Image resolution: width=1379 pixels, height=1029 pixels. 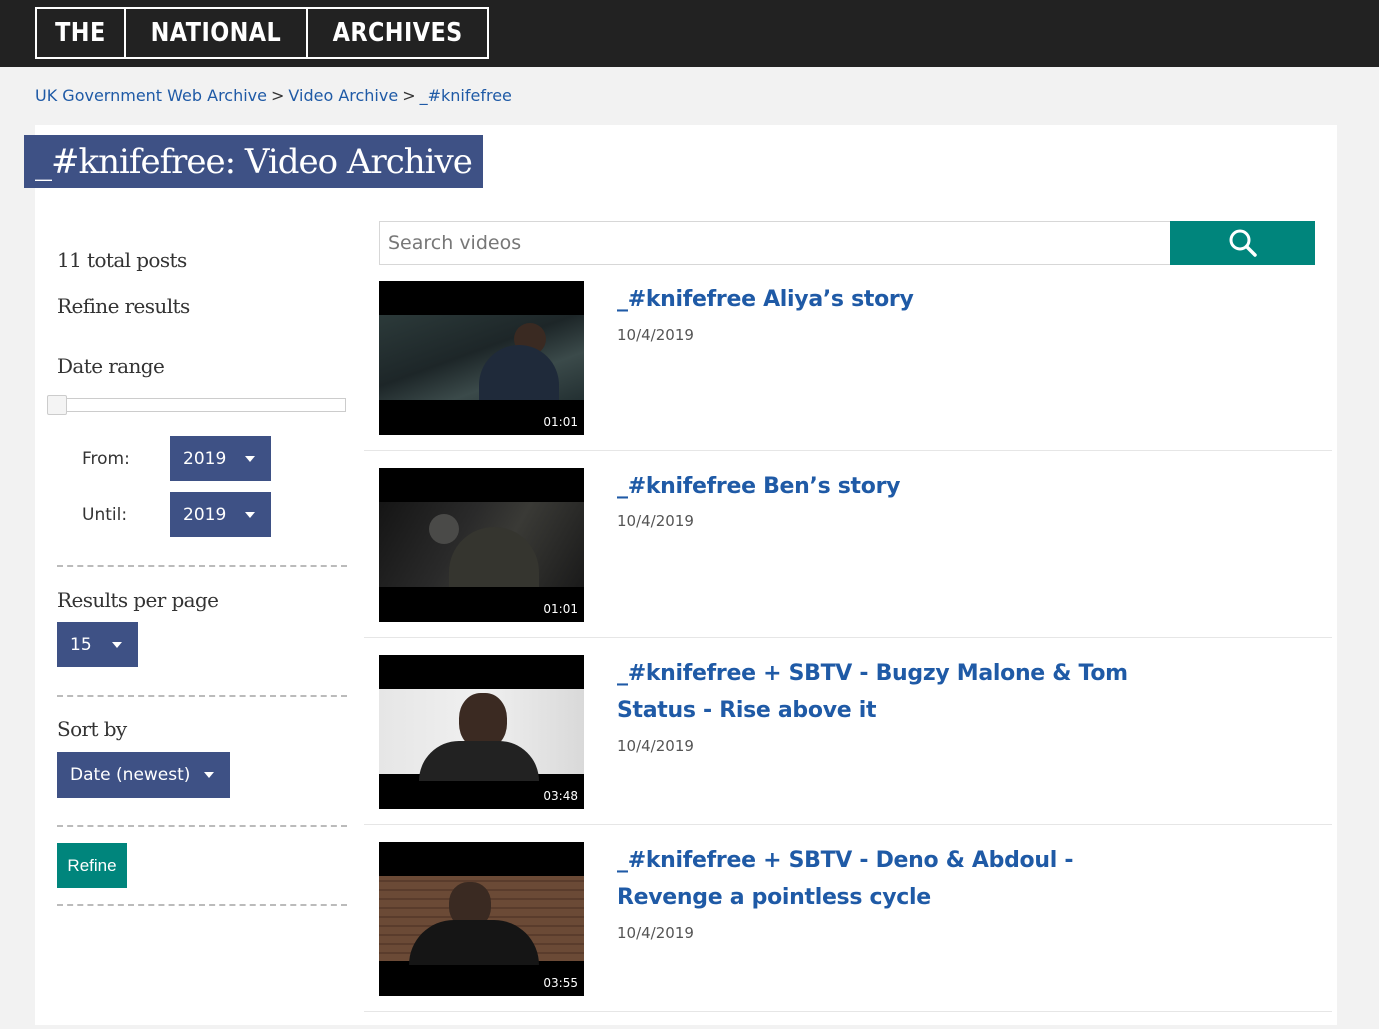 What do you see at coordinates (560, 983) in the screenshot?
I see `video-duration: 03:55` at bounding box center [560, 983].